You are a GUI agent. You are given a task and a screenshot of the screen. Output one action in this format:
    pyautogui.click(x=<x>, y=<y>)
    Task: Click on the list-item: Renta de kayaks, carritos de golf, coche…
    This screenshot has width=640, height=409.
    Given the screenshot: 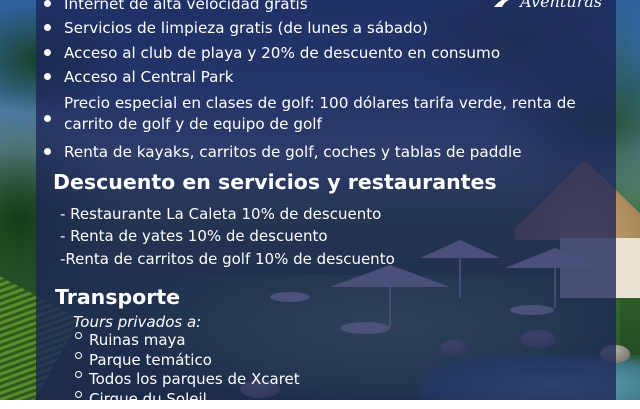 What is the action you would take?
    pyautogui.click(x=320, y=152)
    